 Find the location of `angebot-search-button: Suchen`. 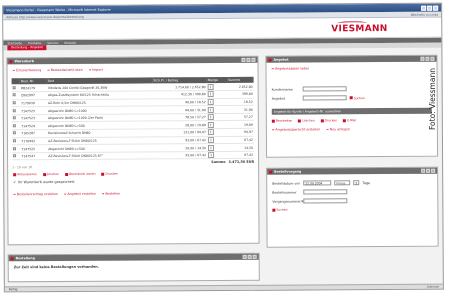

angebot-search-button: Suchen is located at coordinates (357, 97).